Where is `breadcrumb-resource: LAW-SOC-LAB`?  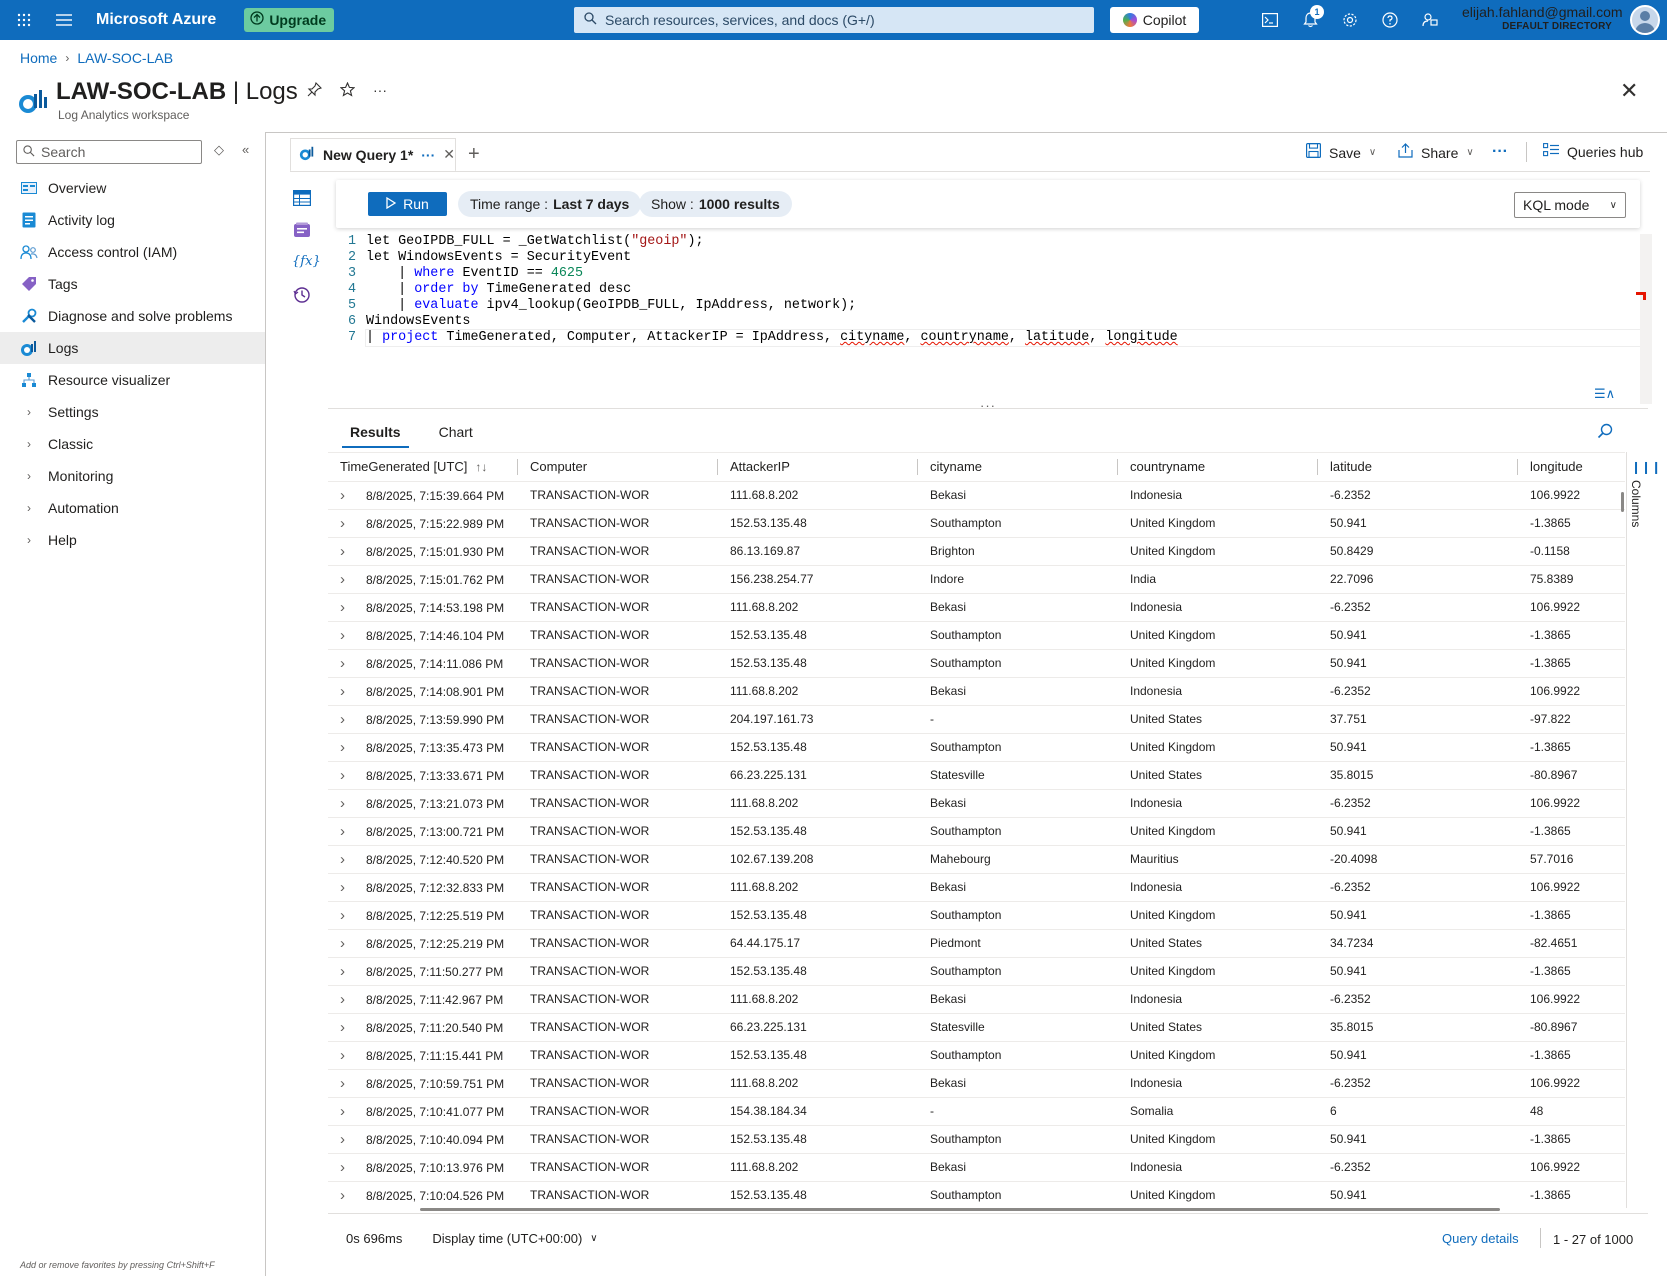 breadcrumb-resource: LAW-SOC-LAB is located at coordinates (125, 58).